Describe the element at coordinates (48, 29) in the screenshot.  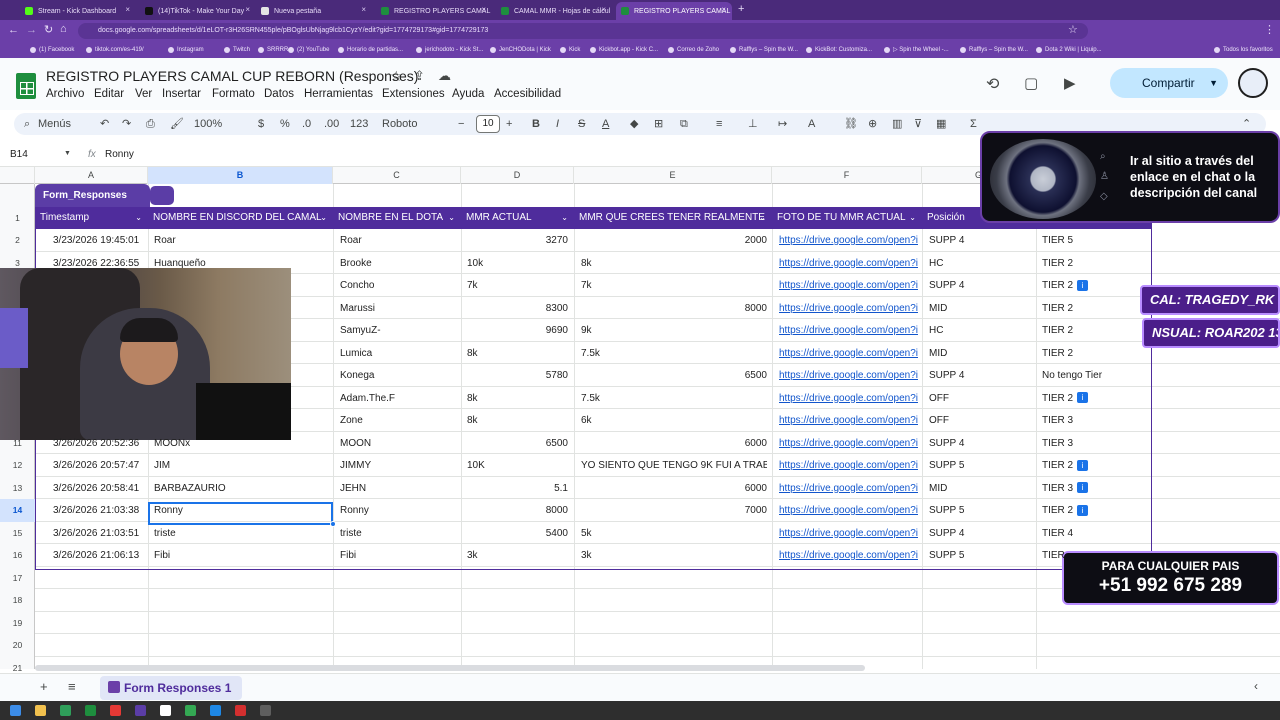
I see `reload-icon: ↻` at that location.